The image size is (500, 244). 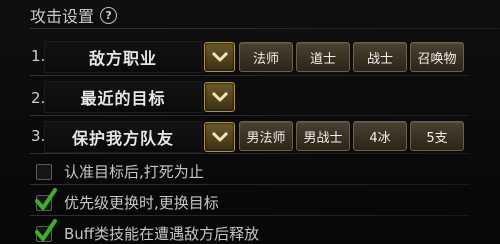 I want to click on section-header: 攻击设置 ?, so click(x=74, y=15).